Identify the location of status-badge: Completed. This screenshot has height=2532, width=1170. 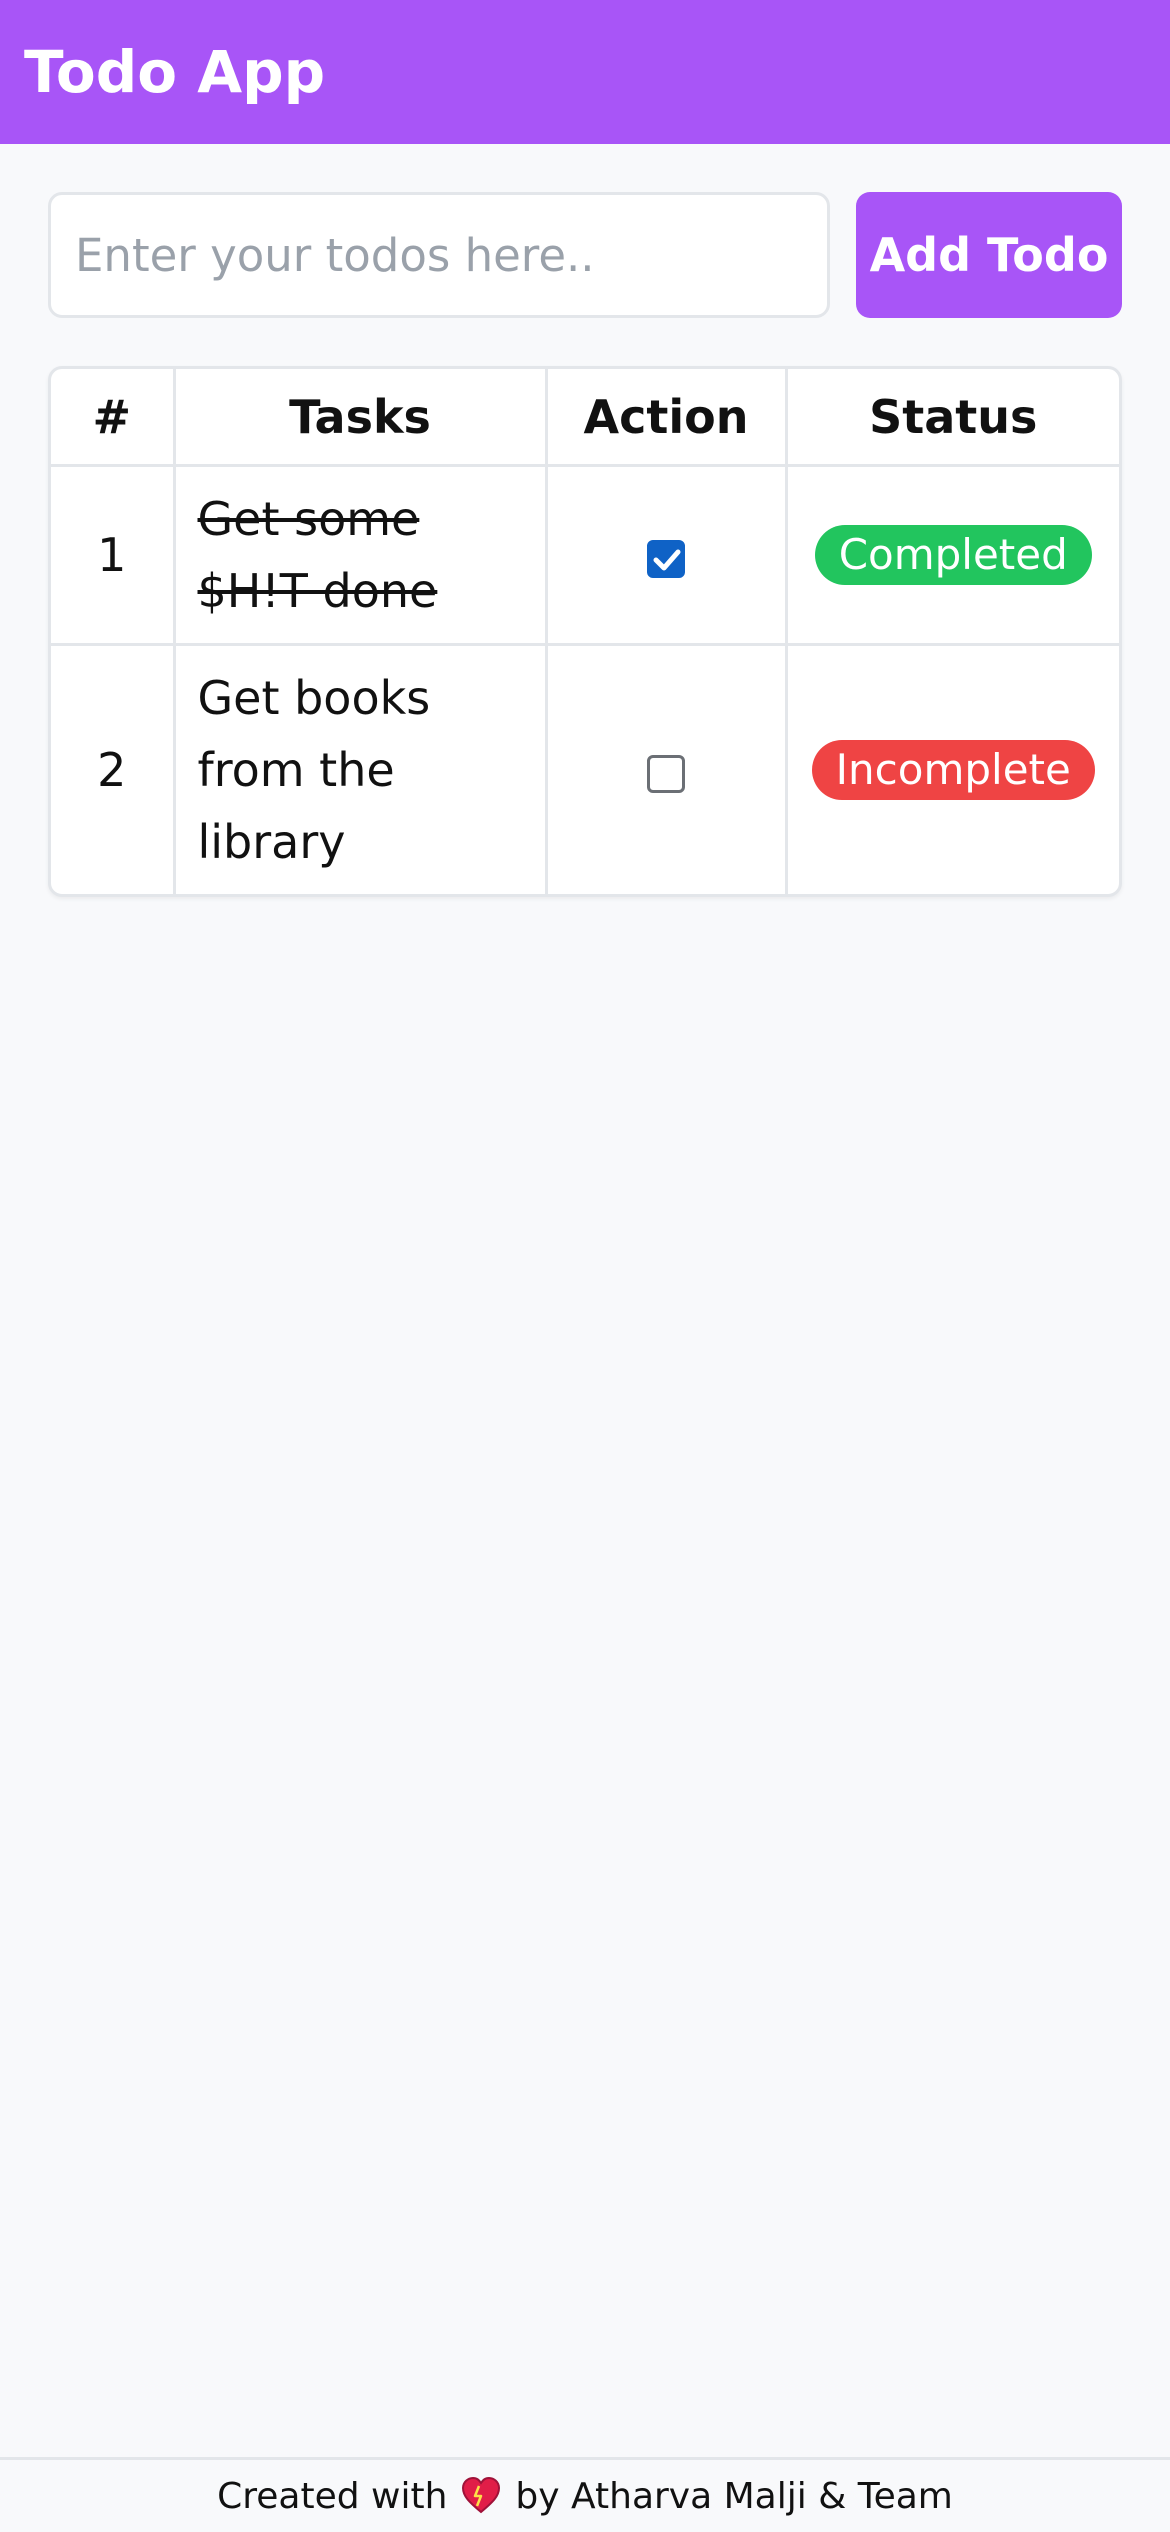
(953, 555).